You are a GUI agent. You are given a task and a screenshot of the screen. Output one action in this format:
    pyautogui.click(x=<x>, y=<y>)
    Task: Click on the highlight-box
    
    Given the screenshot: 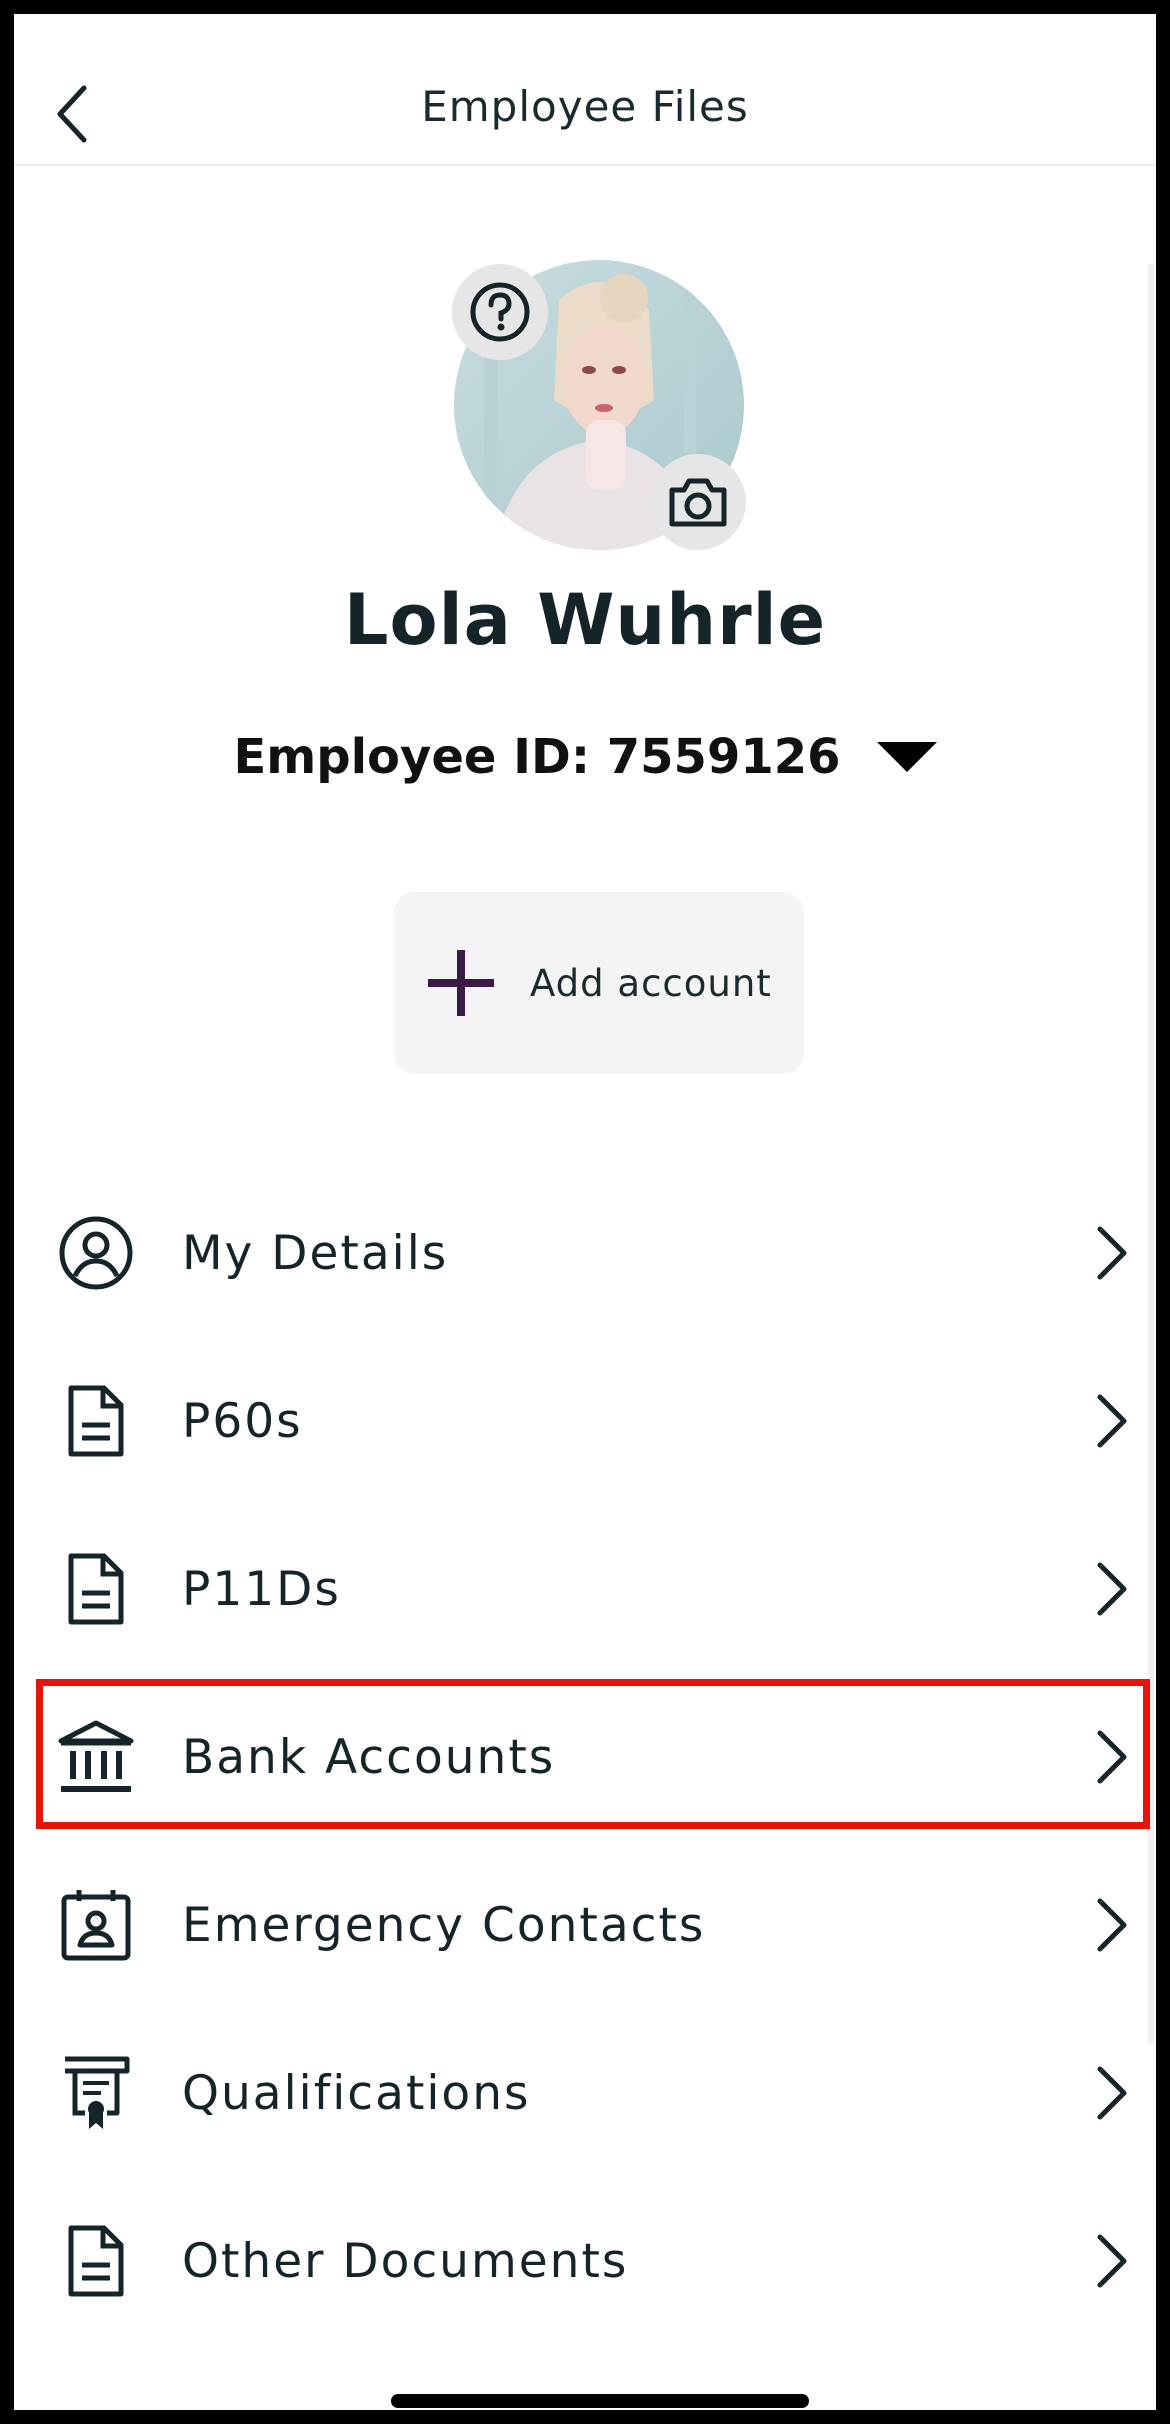 What is the action you would take?
    pyautogui.click(x=593, y=1754)
    